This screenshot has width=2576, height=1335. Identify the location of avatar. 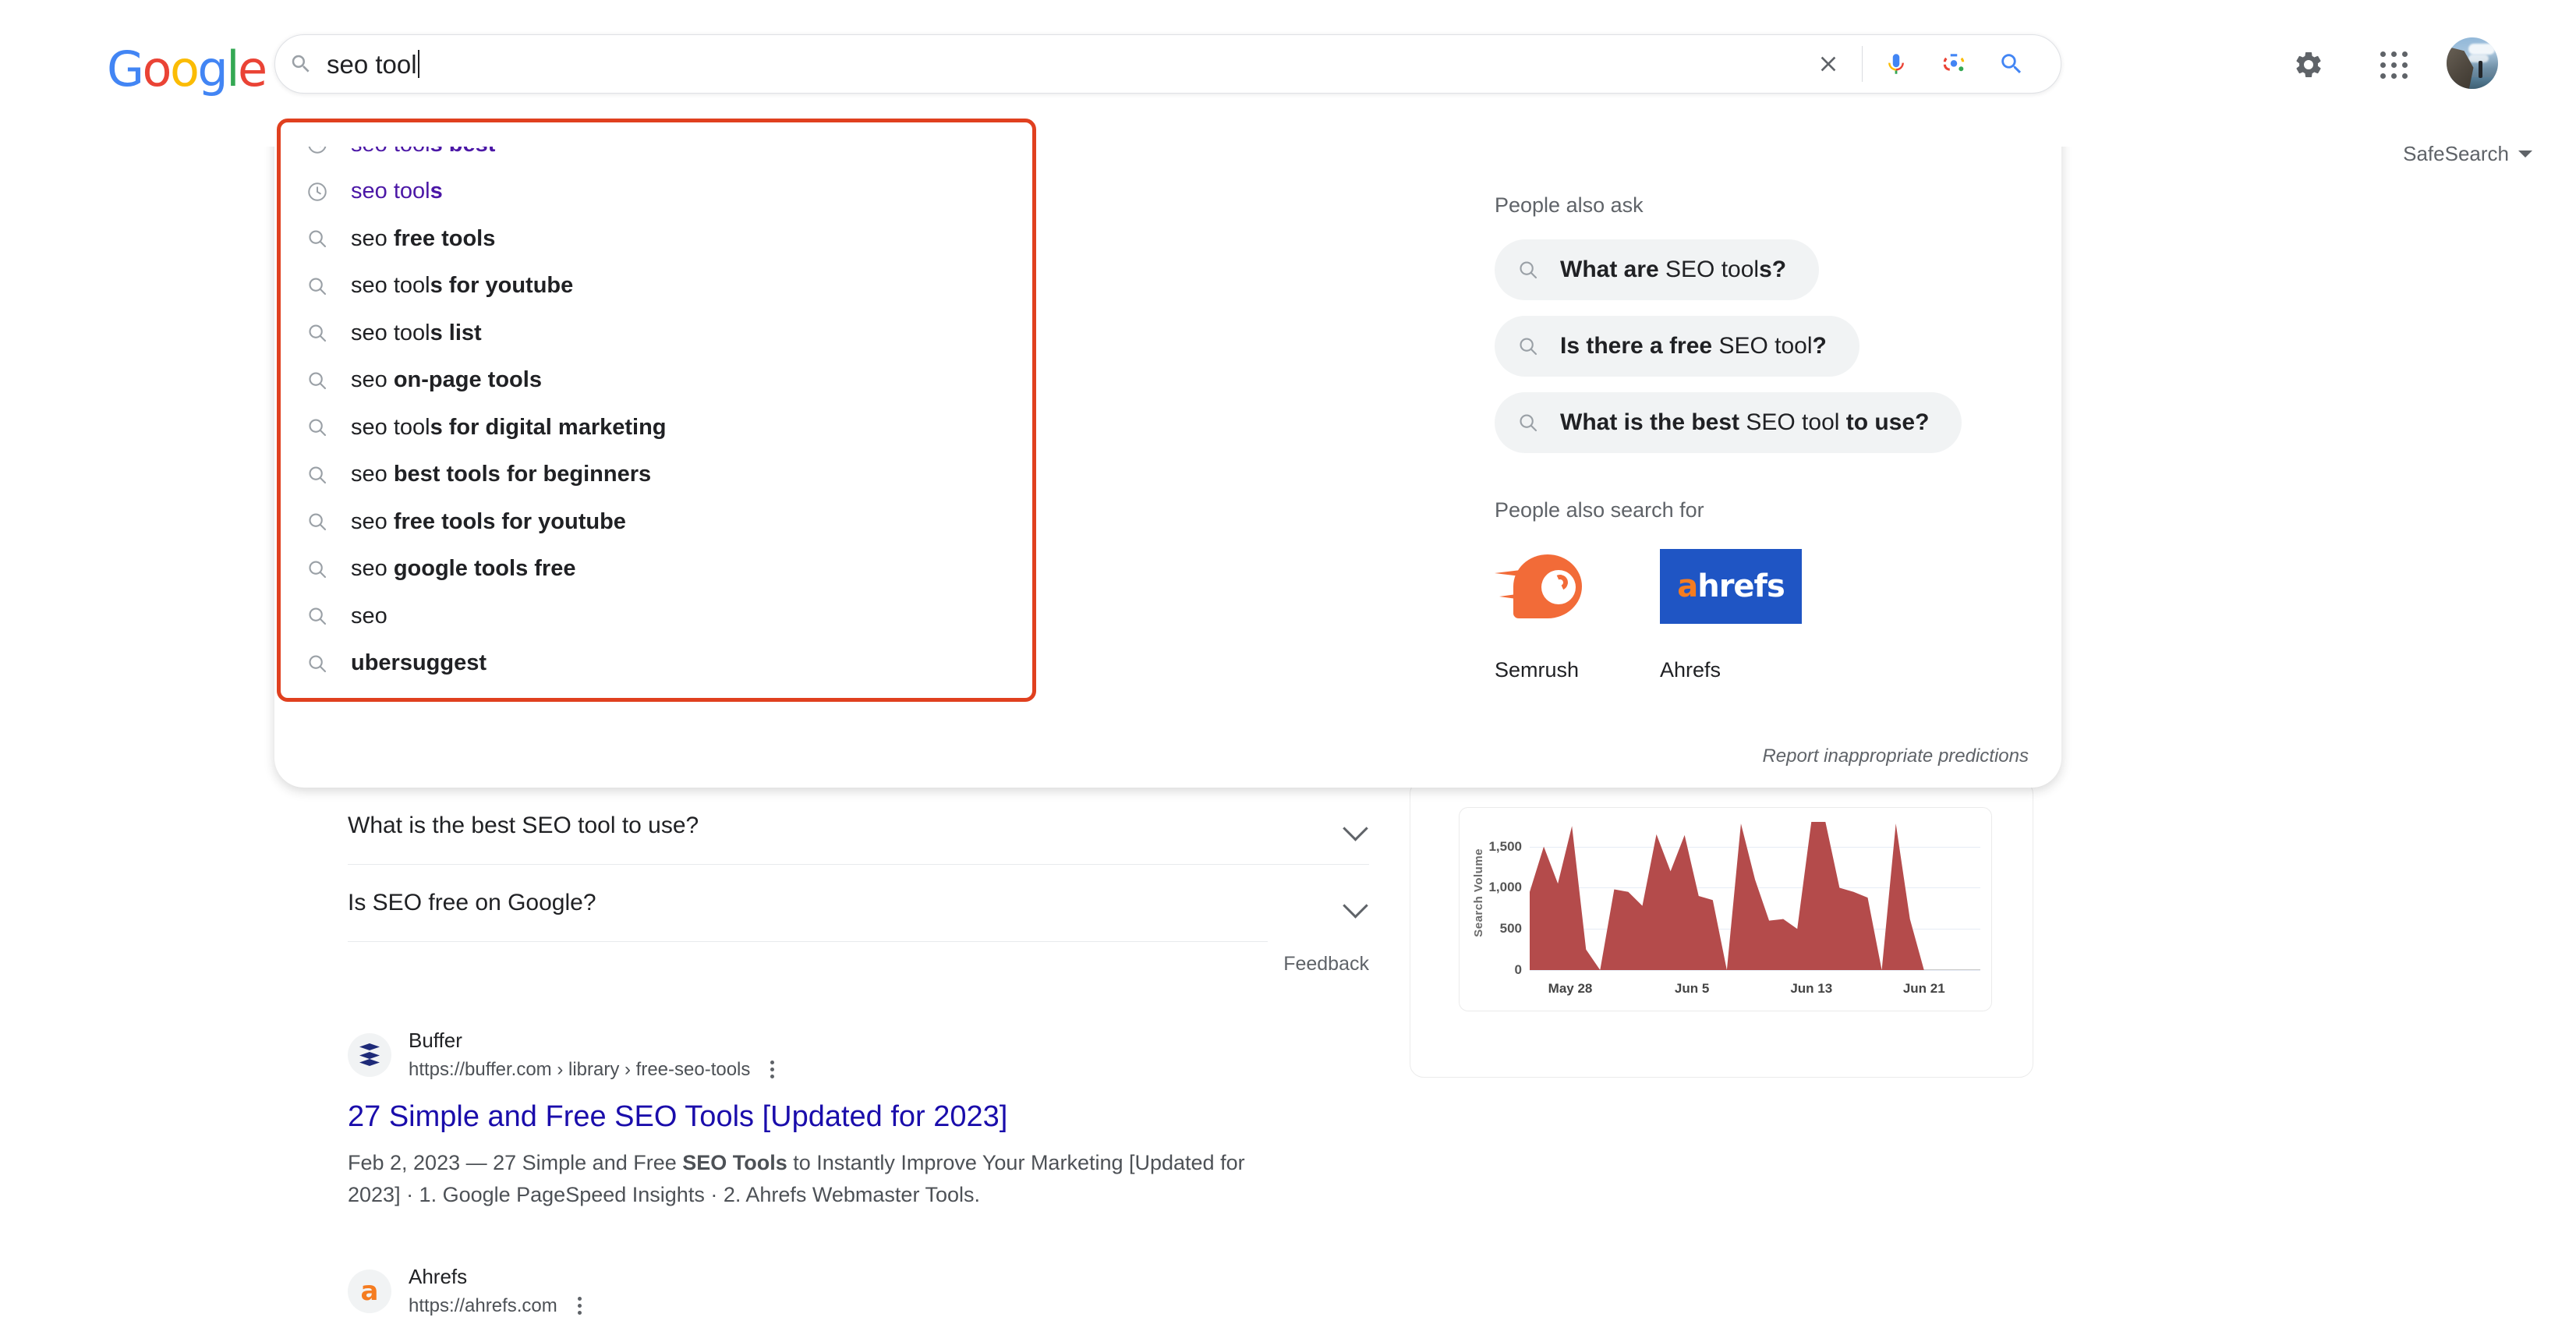
(2472, 63).